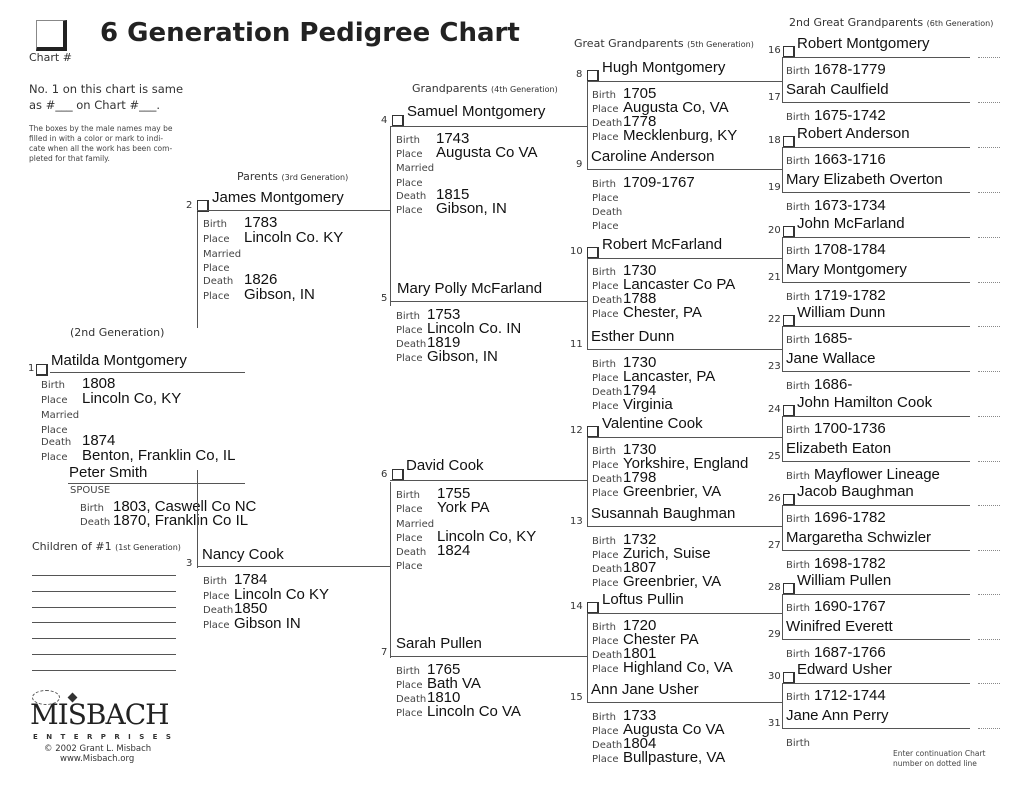 The width and height of the screenshot is (1024, 791). What do you see at coordinates (131, 398) in the screenshot?
I see `birth-place: Lincoln Co, KY` at bounding box center [131, 398].